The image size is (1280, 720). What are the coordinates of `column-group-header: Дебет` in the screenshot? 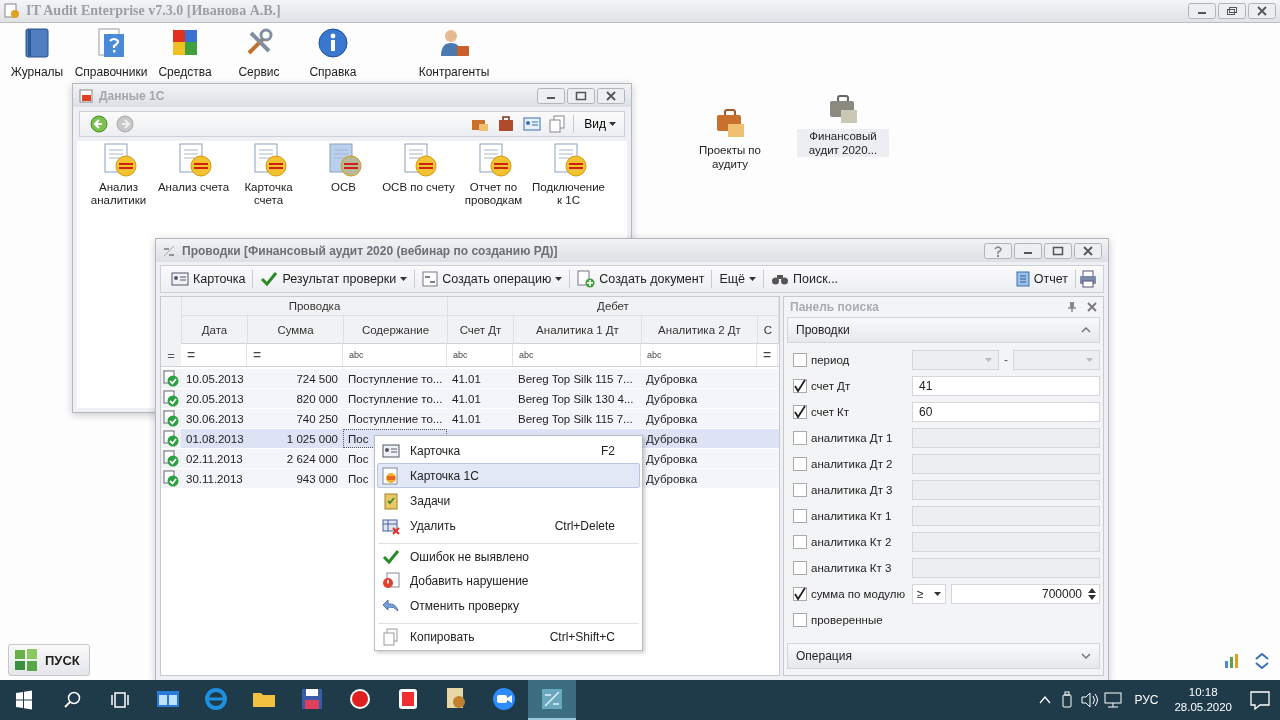 It's located at (613, 306).